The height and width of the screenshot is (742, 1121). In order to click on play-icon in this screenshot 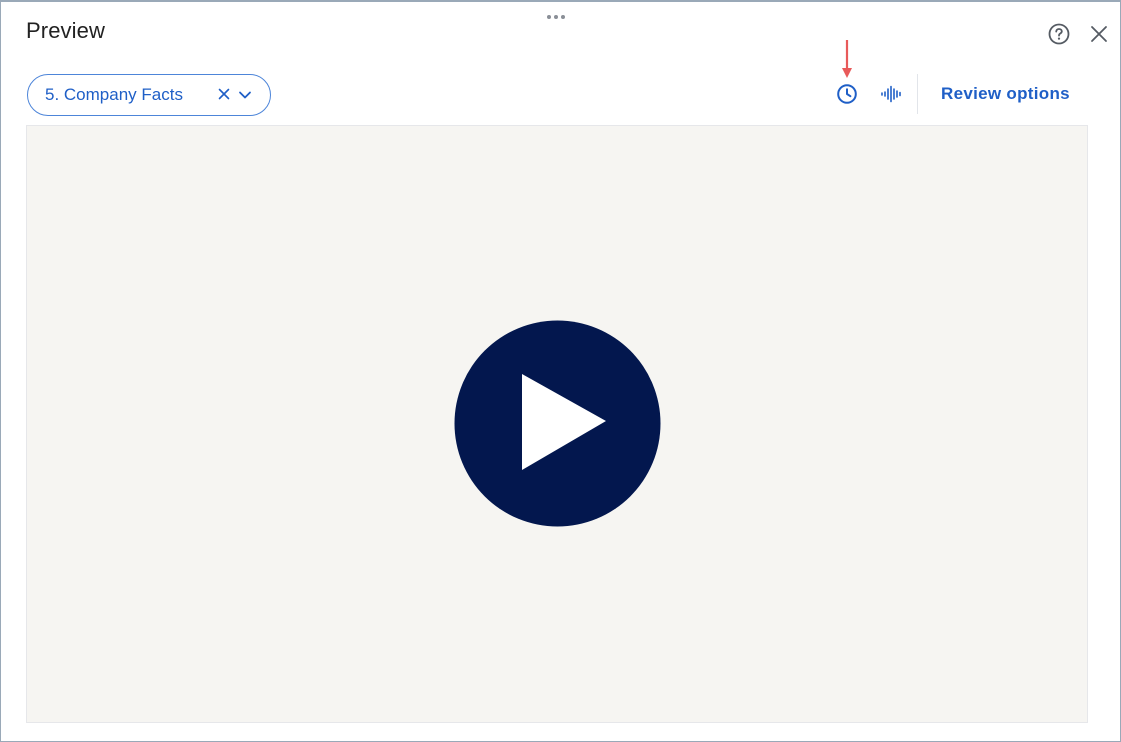, I will do `click(557, 423)`.